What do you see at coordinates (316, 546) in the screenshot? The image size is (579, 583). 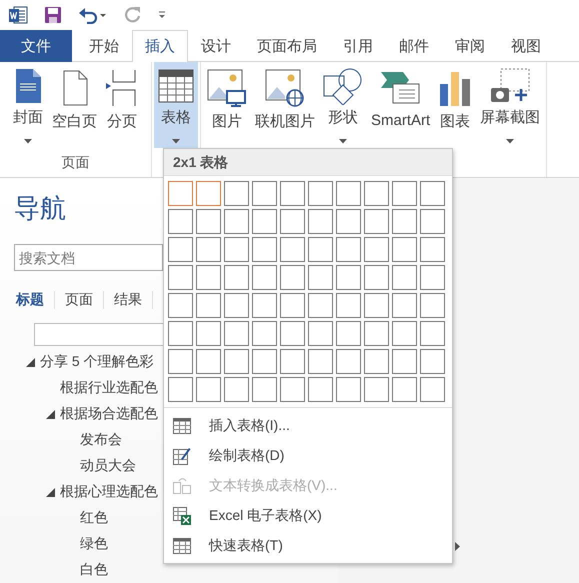 I see `menu-item: 快速表格(T)` at bounding box center [316, 546].